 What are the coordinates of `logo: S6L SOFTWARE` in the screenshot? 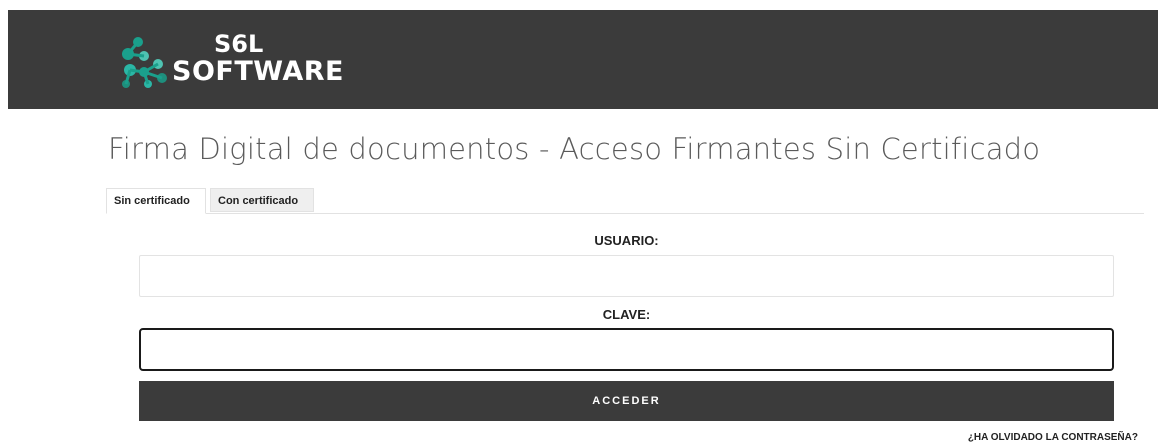 It's located at (238, 60).